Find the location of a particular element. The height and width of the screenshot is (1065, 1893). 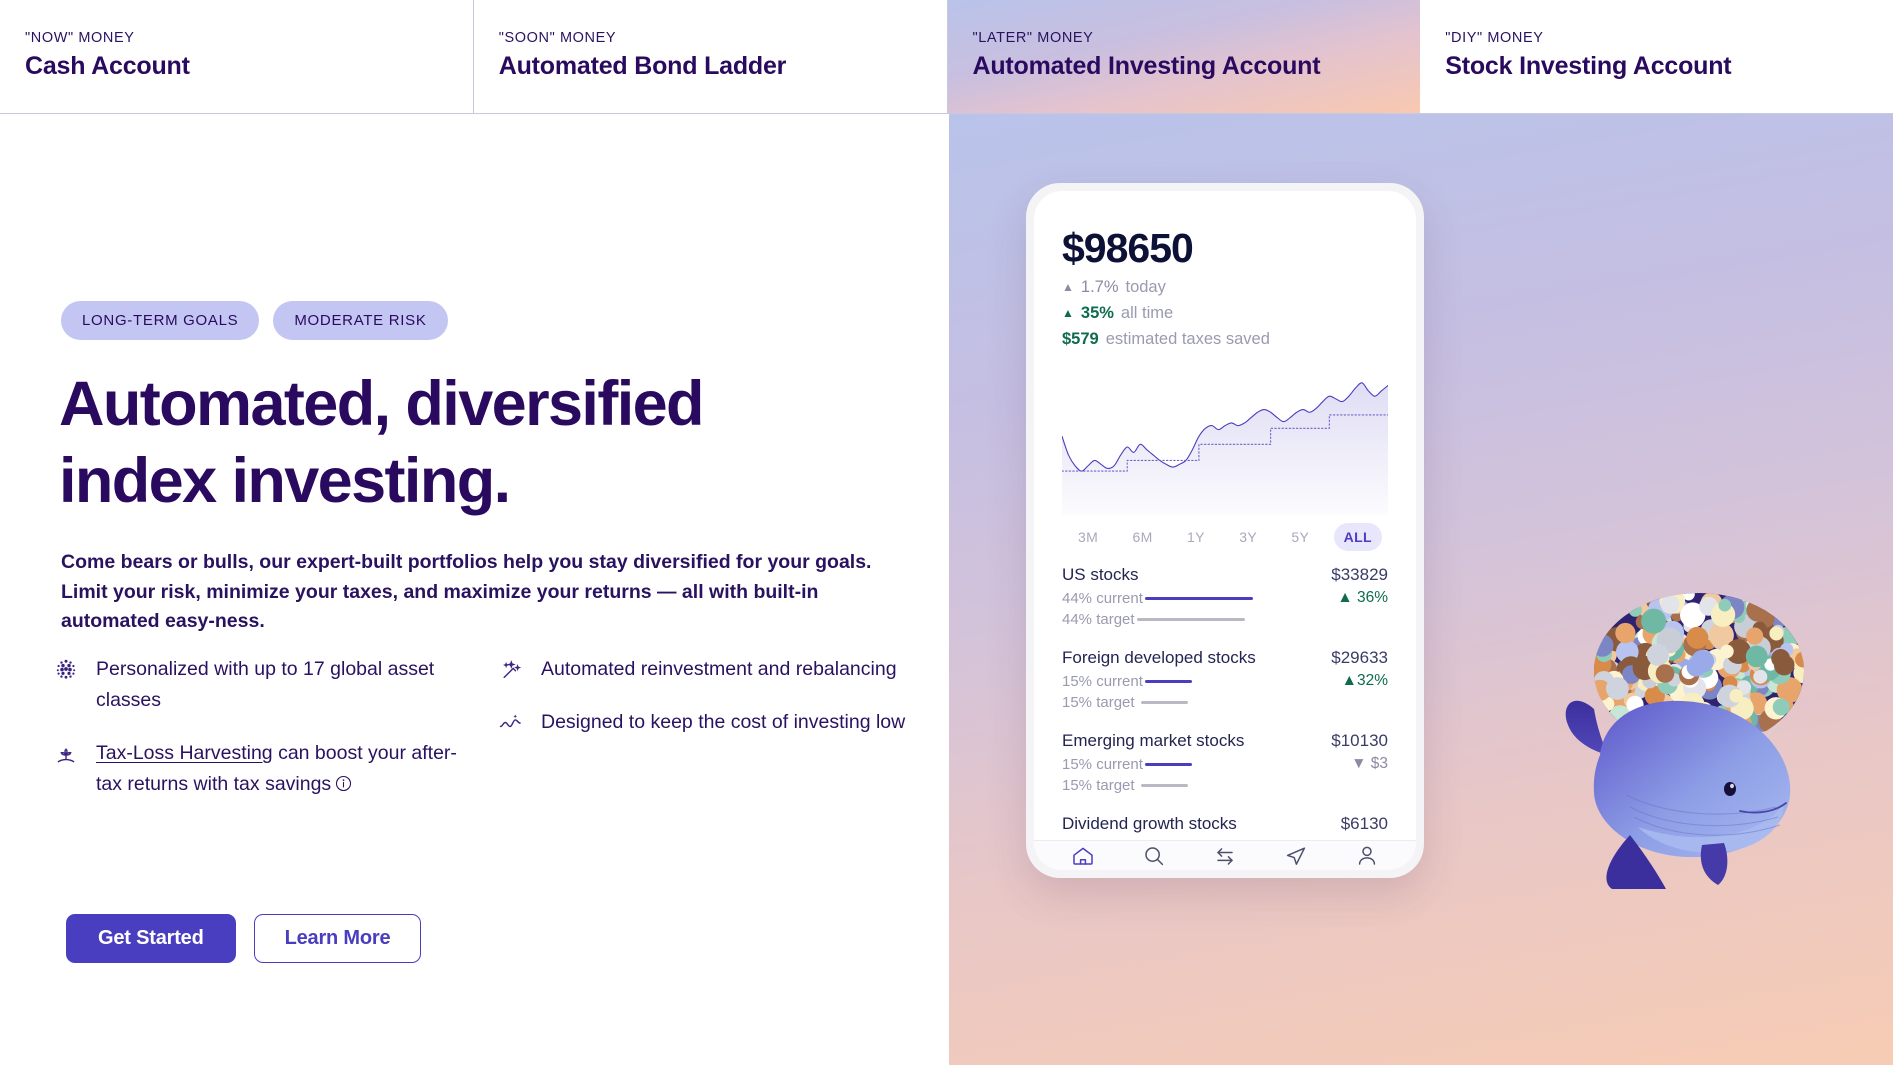

chart-area-fill is located at coordinates (1225, 448).